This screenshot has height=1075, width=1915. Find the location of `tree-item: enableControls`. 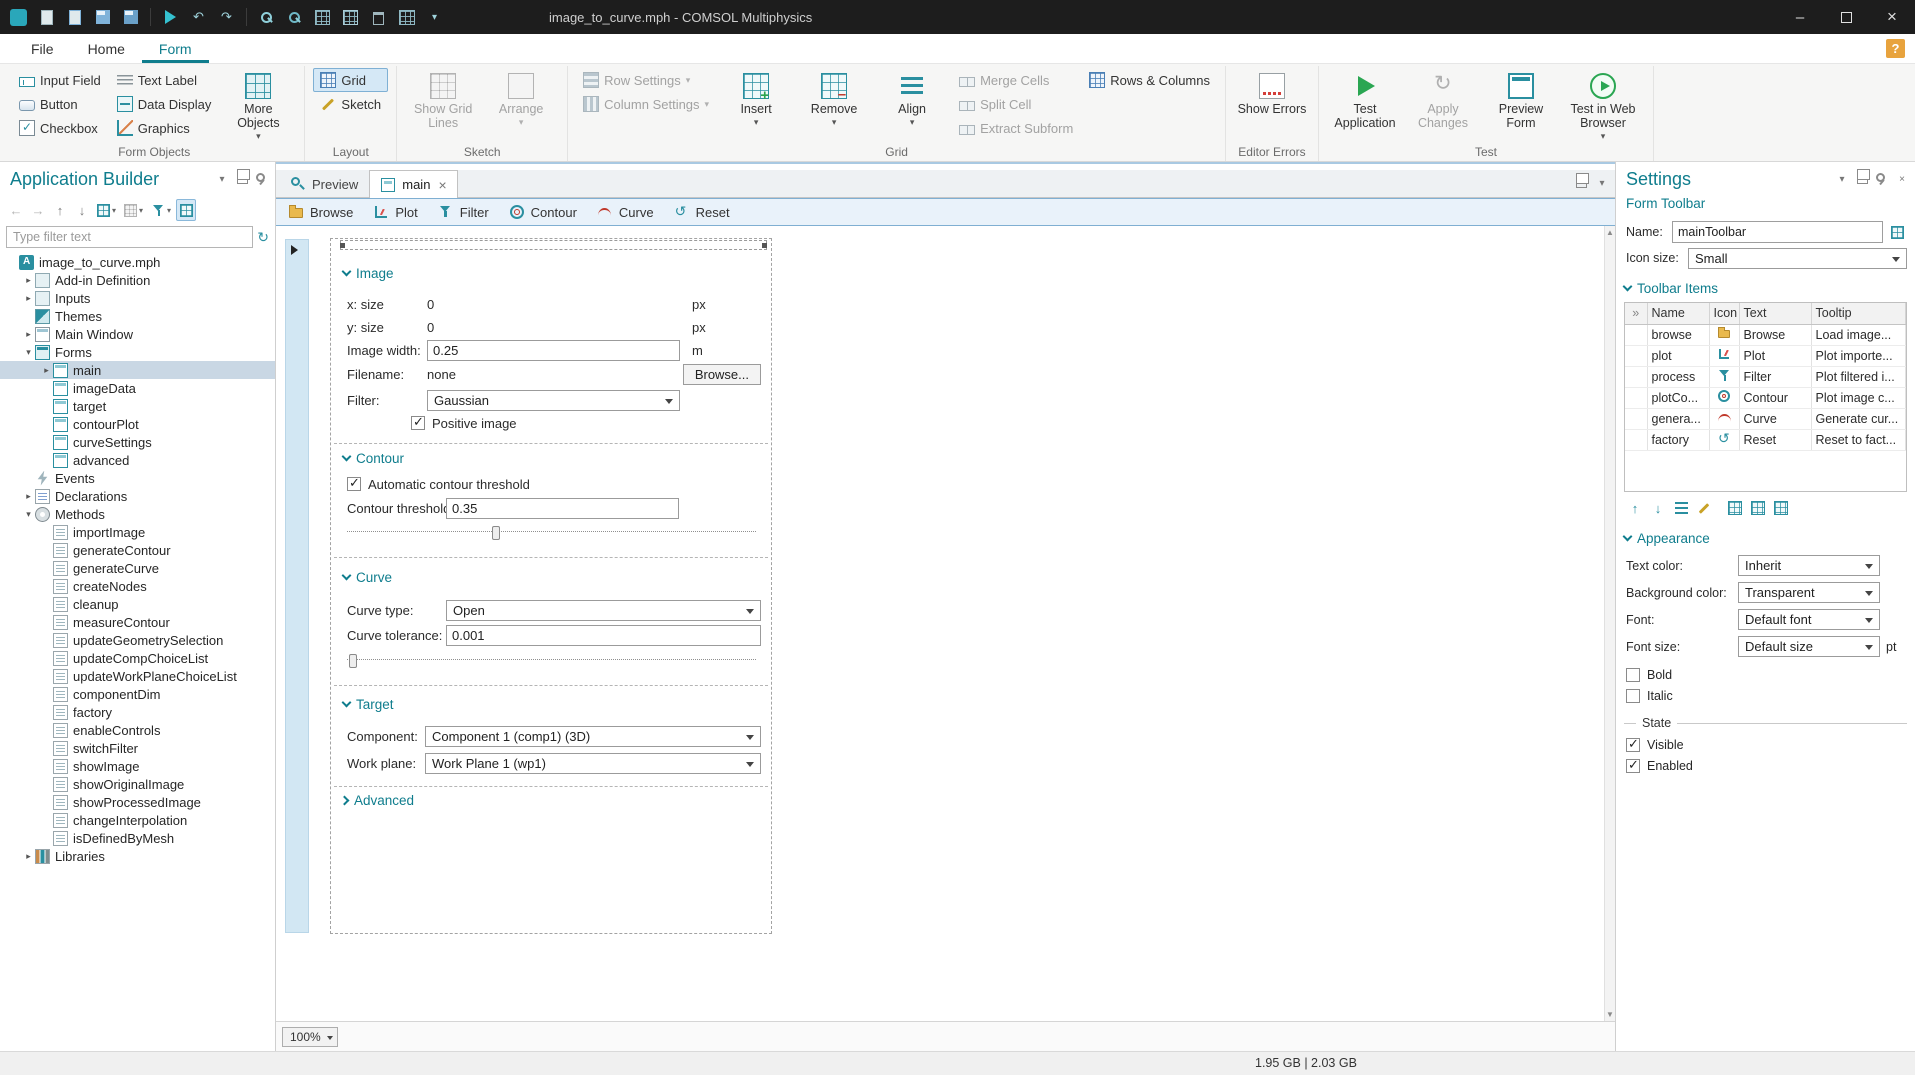

tree-item: enableControls is located at coordinates (137, 730).